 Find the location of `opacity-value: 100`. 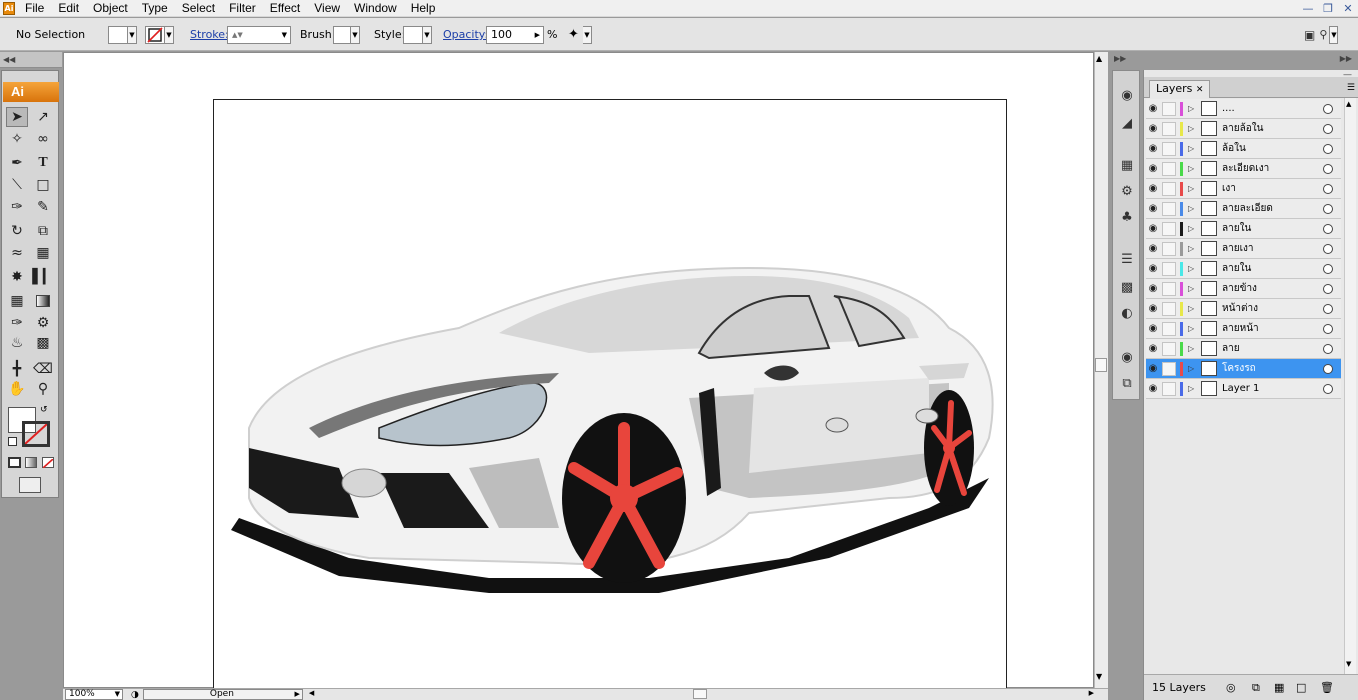

opacity-value: 100 is located at coordinates (501, 34).